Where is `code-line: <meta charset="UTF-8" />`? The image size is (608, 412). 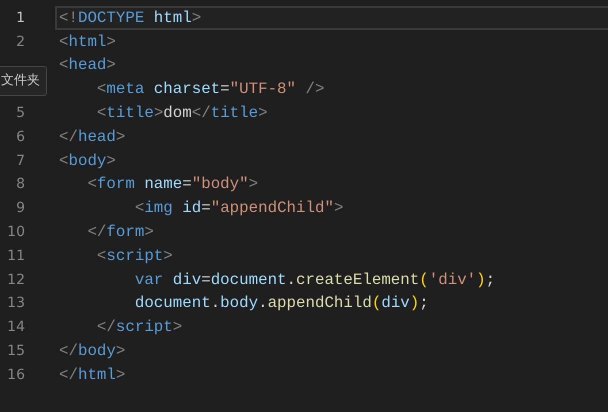
code-line: <meta charset="UTF-8" /> is located at coordinates (210, 89).